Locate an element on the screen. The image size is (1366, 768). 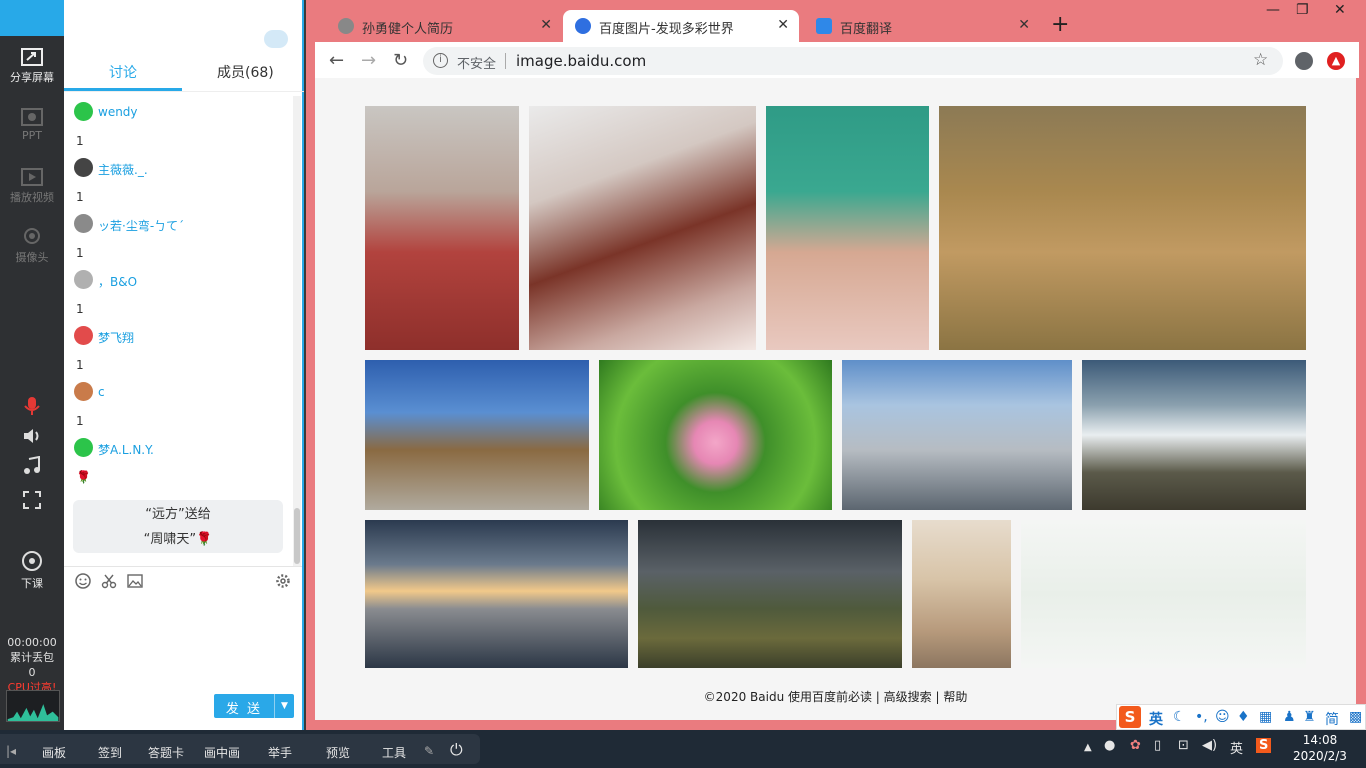
close-window-icon: ✕ is located at coordinates (1340, 10).